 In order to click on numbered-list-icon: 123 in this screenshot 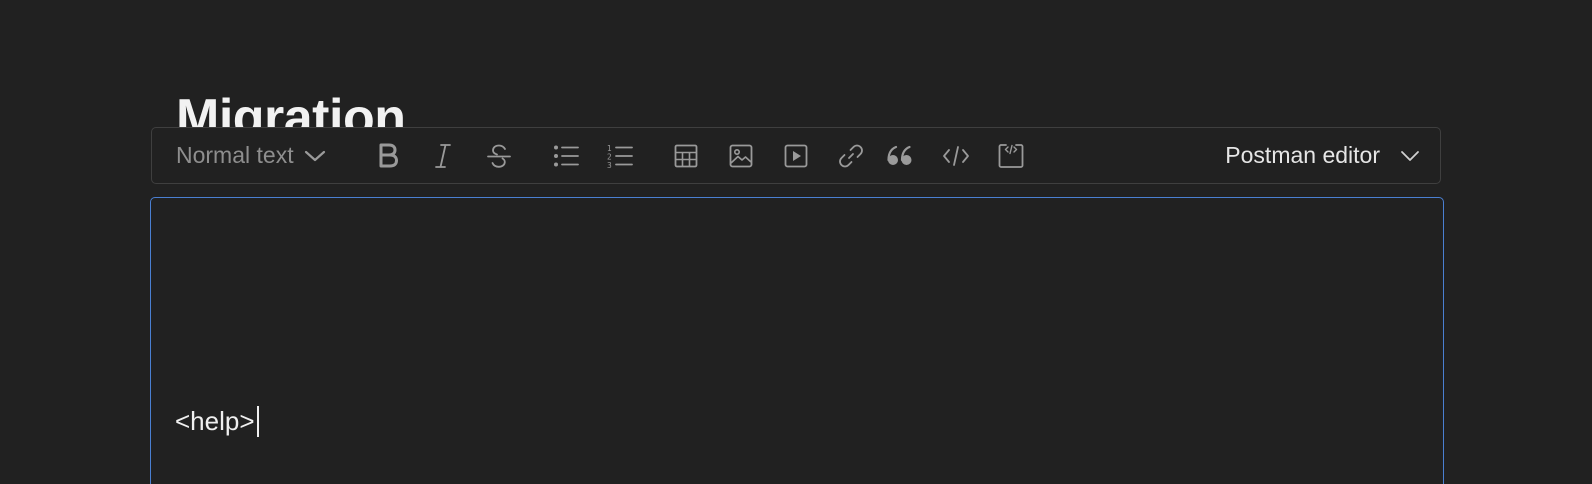, I will do `click(620, 156)`.